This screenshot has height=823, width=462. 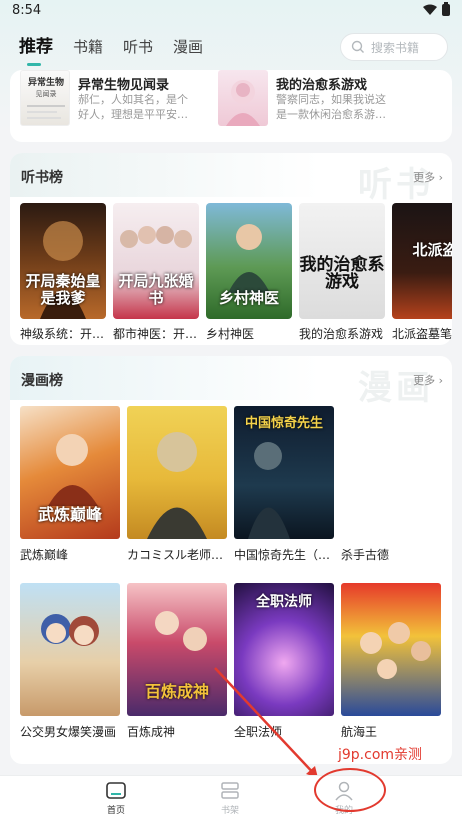 What do you see at coordinates (116, 790) in the screenshot?
I see `home-icon` at bounding box center [116, 790].